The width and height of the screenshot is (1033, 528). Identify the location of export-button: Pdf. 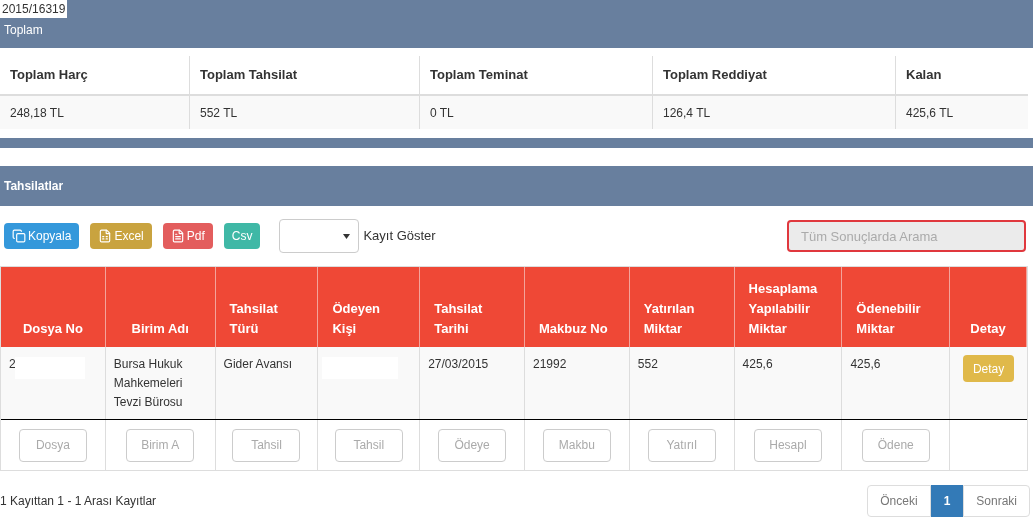
(187, 236).